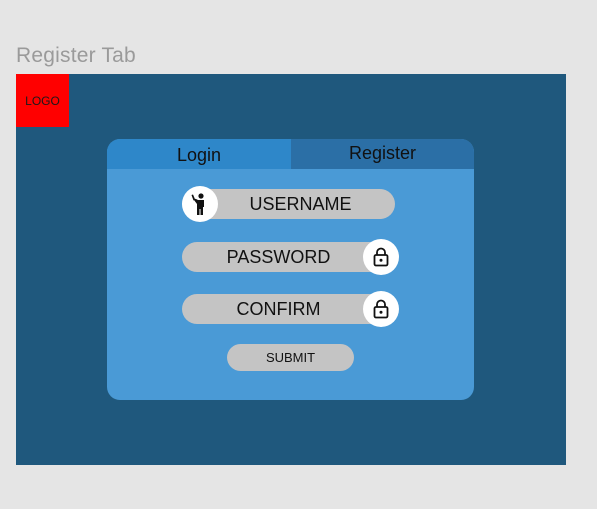 The width and height of the screenshot is (597, 509). I want to click on logo: LOGO, so click(42, 100).